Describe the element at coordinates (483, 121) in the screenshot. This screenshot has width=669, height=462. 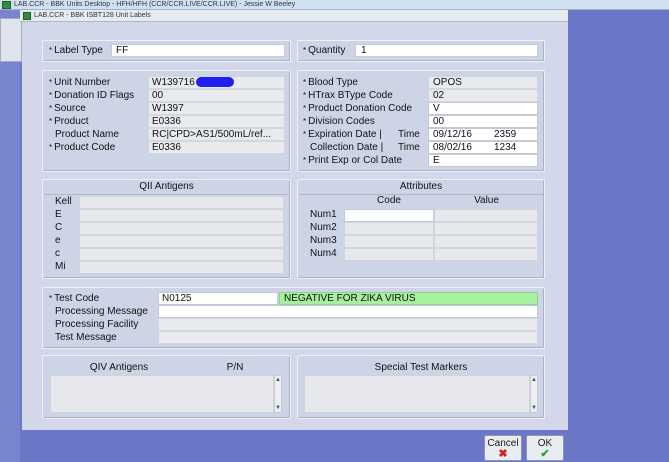
I see `division-codes-field` at that location.